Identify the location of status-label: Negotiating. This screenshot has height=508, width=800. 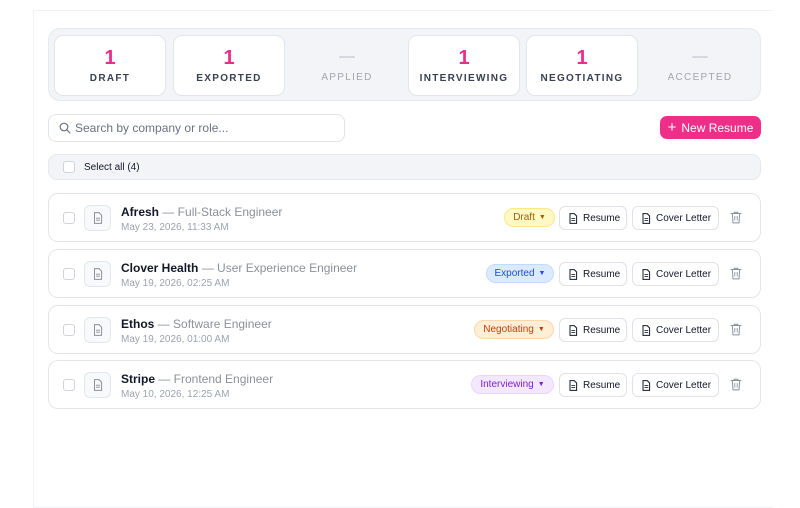
(508, 329).